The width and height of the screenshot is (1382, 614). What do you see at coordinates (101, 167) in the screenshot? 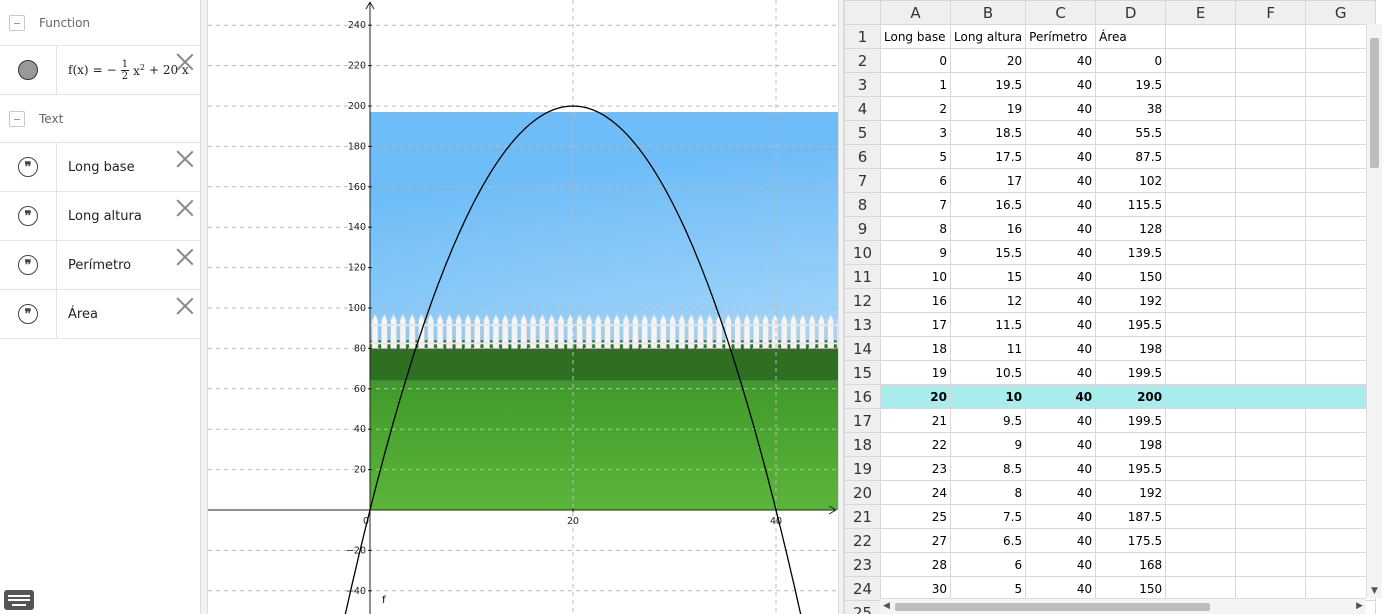
I see `text-item-label: Long base` at bounding box center [101, 167].